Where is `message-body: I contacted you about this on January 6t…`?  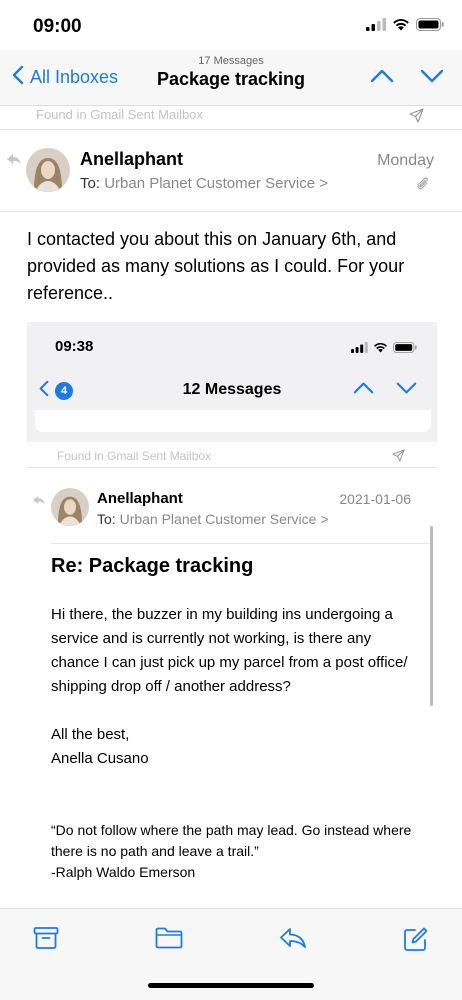
message-body: I contacted you about this on January 6t… is located at coordinates (216, 266).